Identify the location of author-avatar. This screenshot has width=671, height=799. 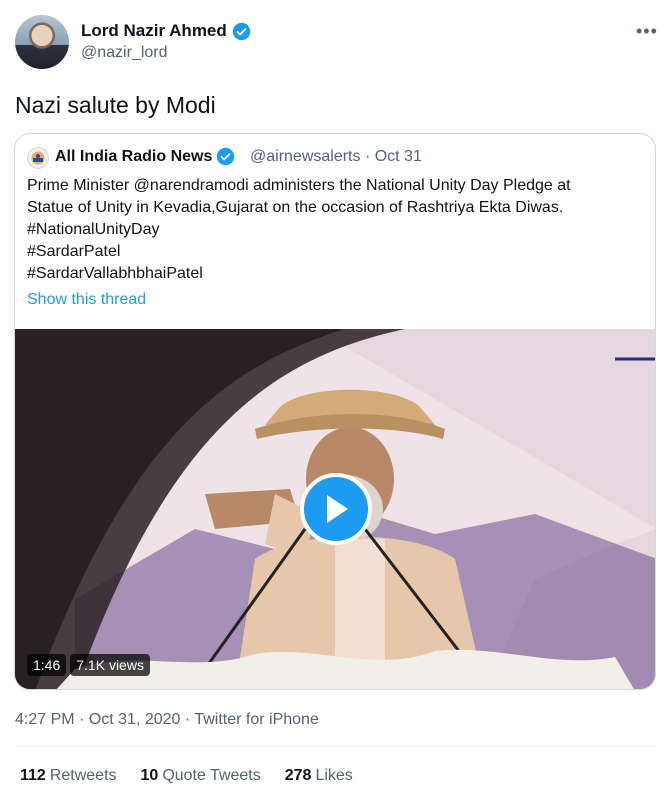
(42, 42).